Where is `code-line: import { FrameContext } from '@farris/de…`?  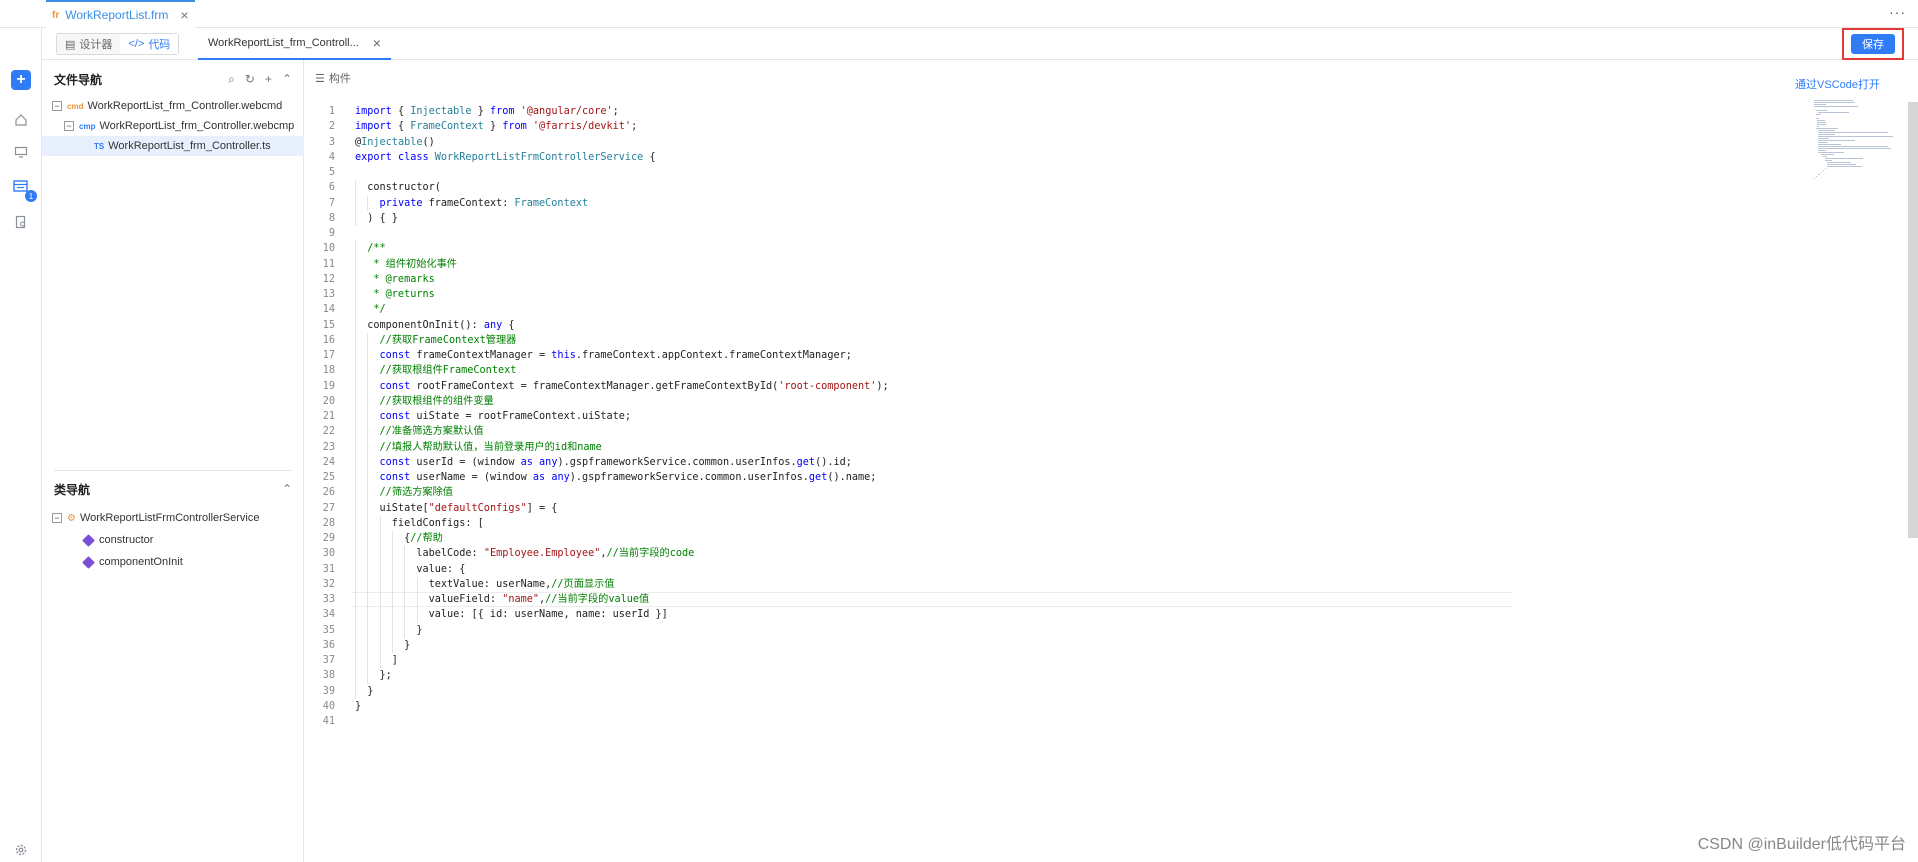
code-line: import { FrameContext } from '@farris/de… is located at coordinates (496, 126).